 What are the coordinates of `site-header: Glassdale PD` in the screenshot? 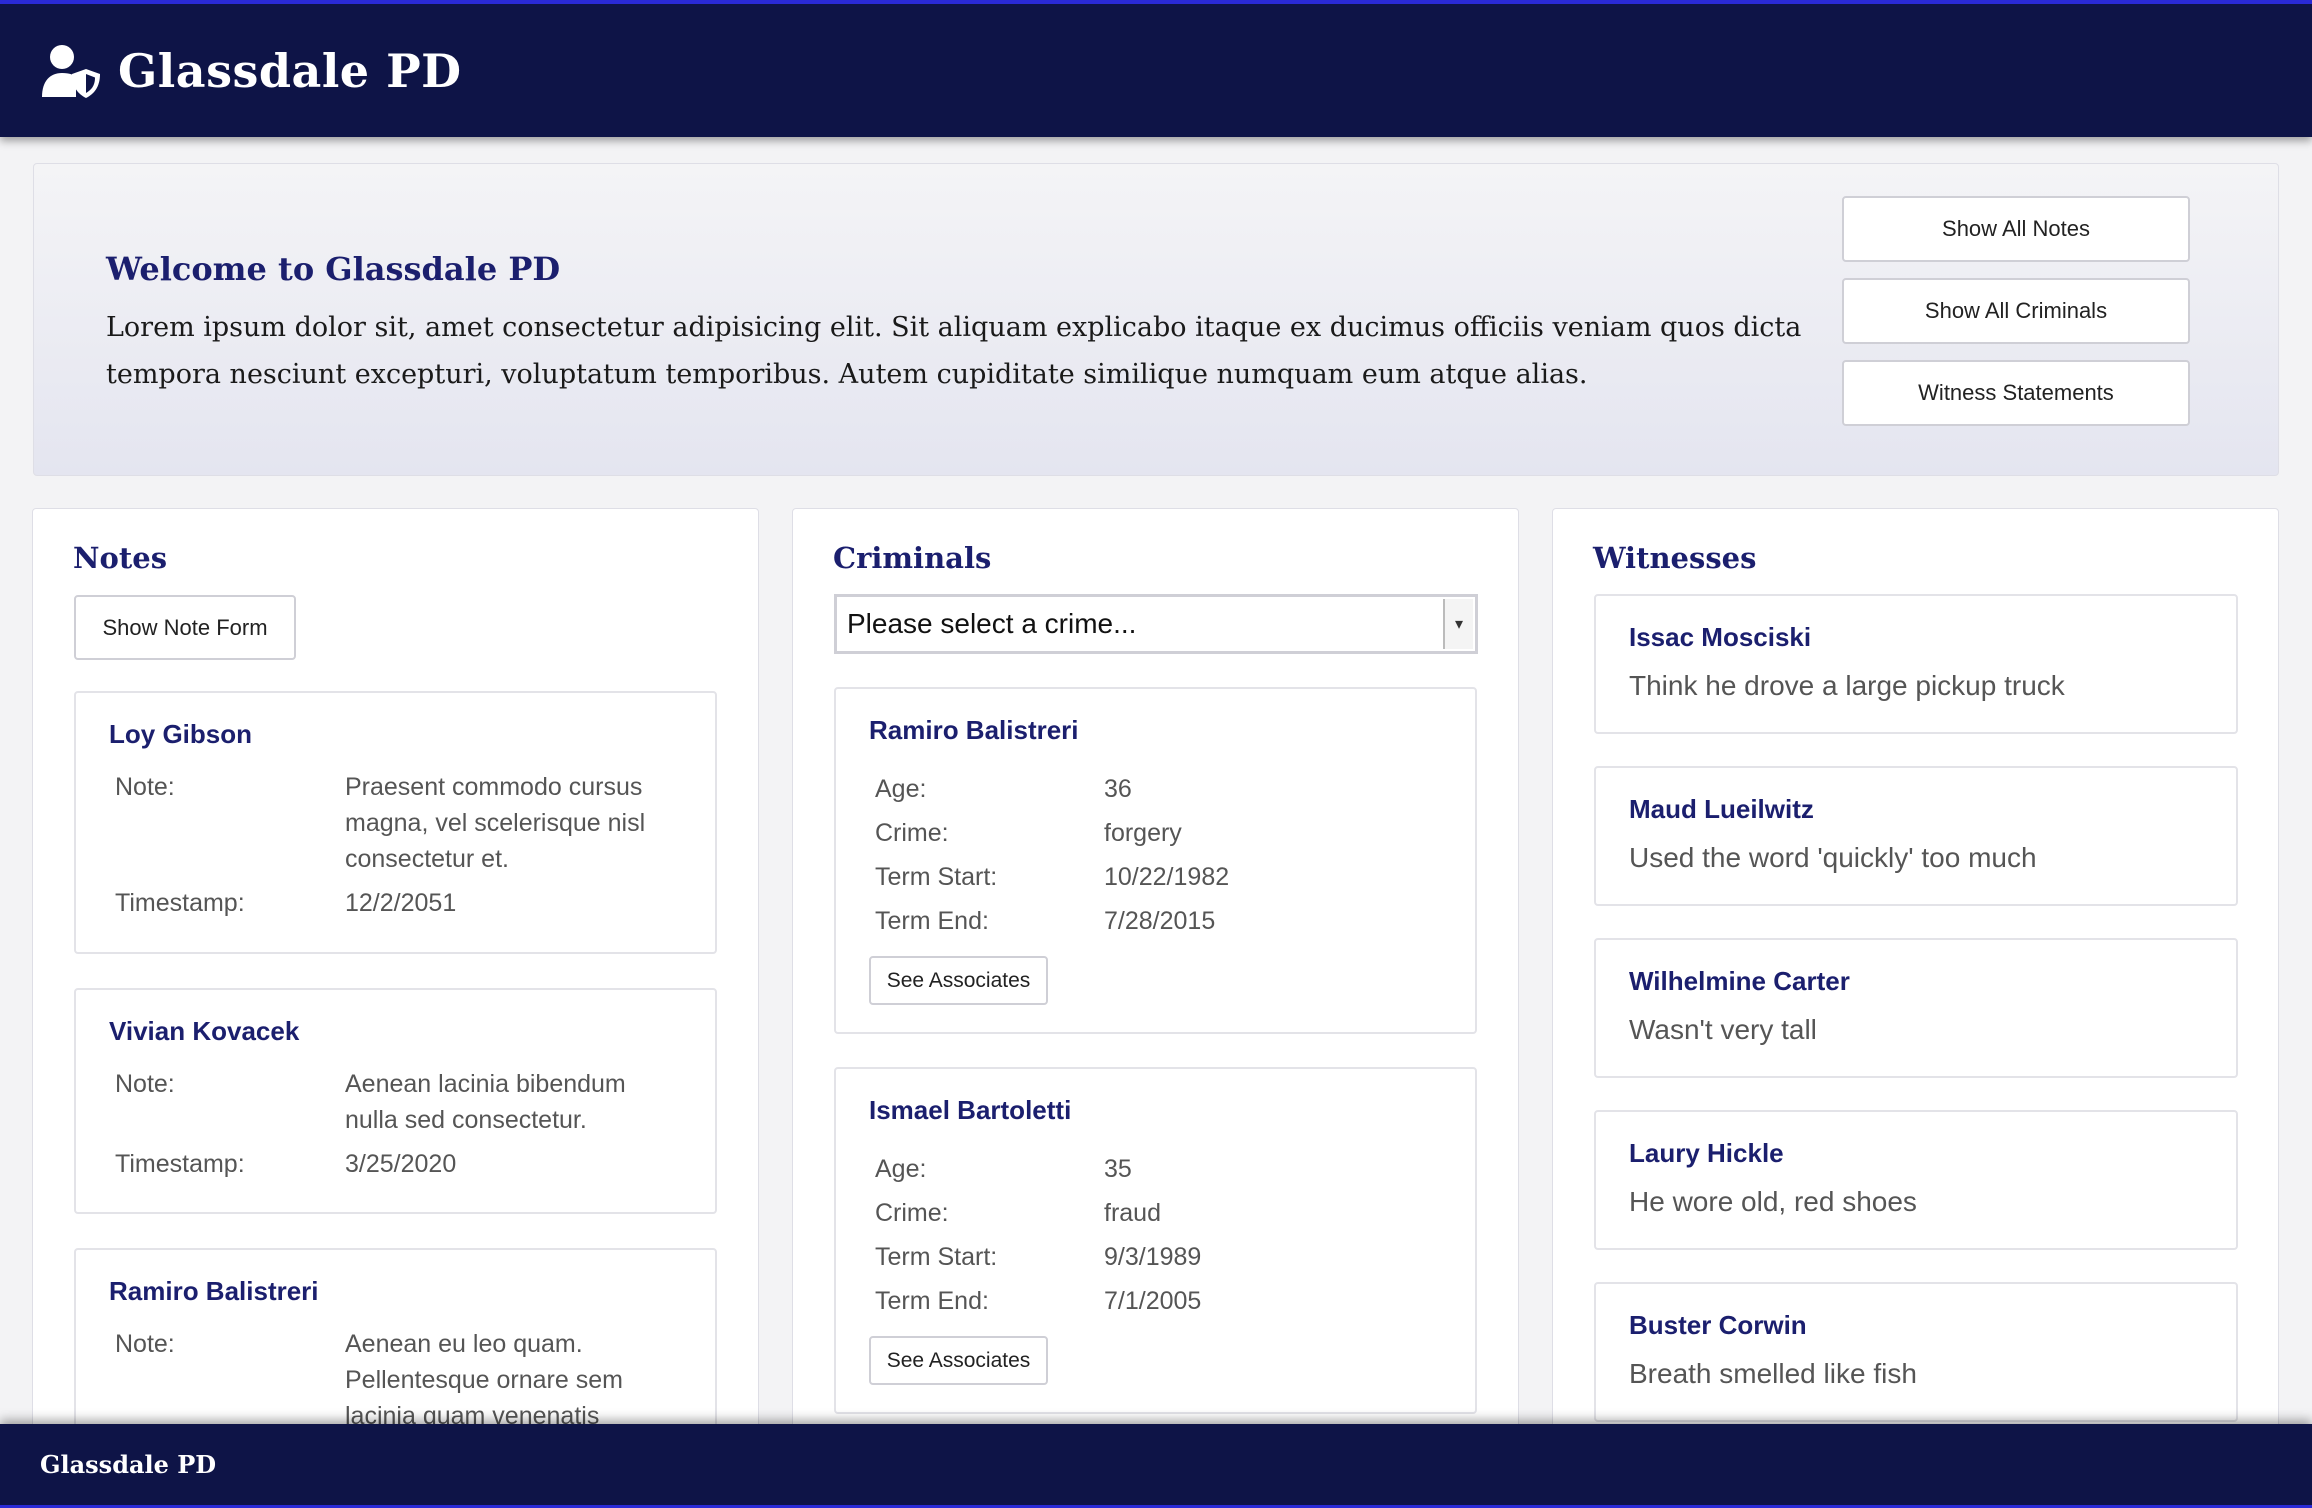 It's located at (1156, 68).